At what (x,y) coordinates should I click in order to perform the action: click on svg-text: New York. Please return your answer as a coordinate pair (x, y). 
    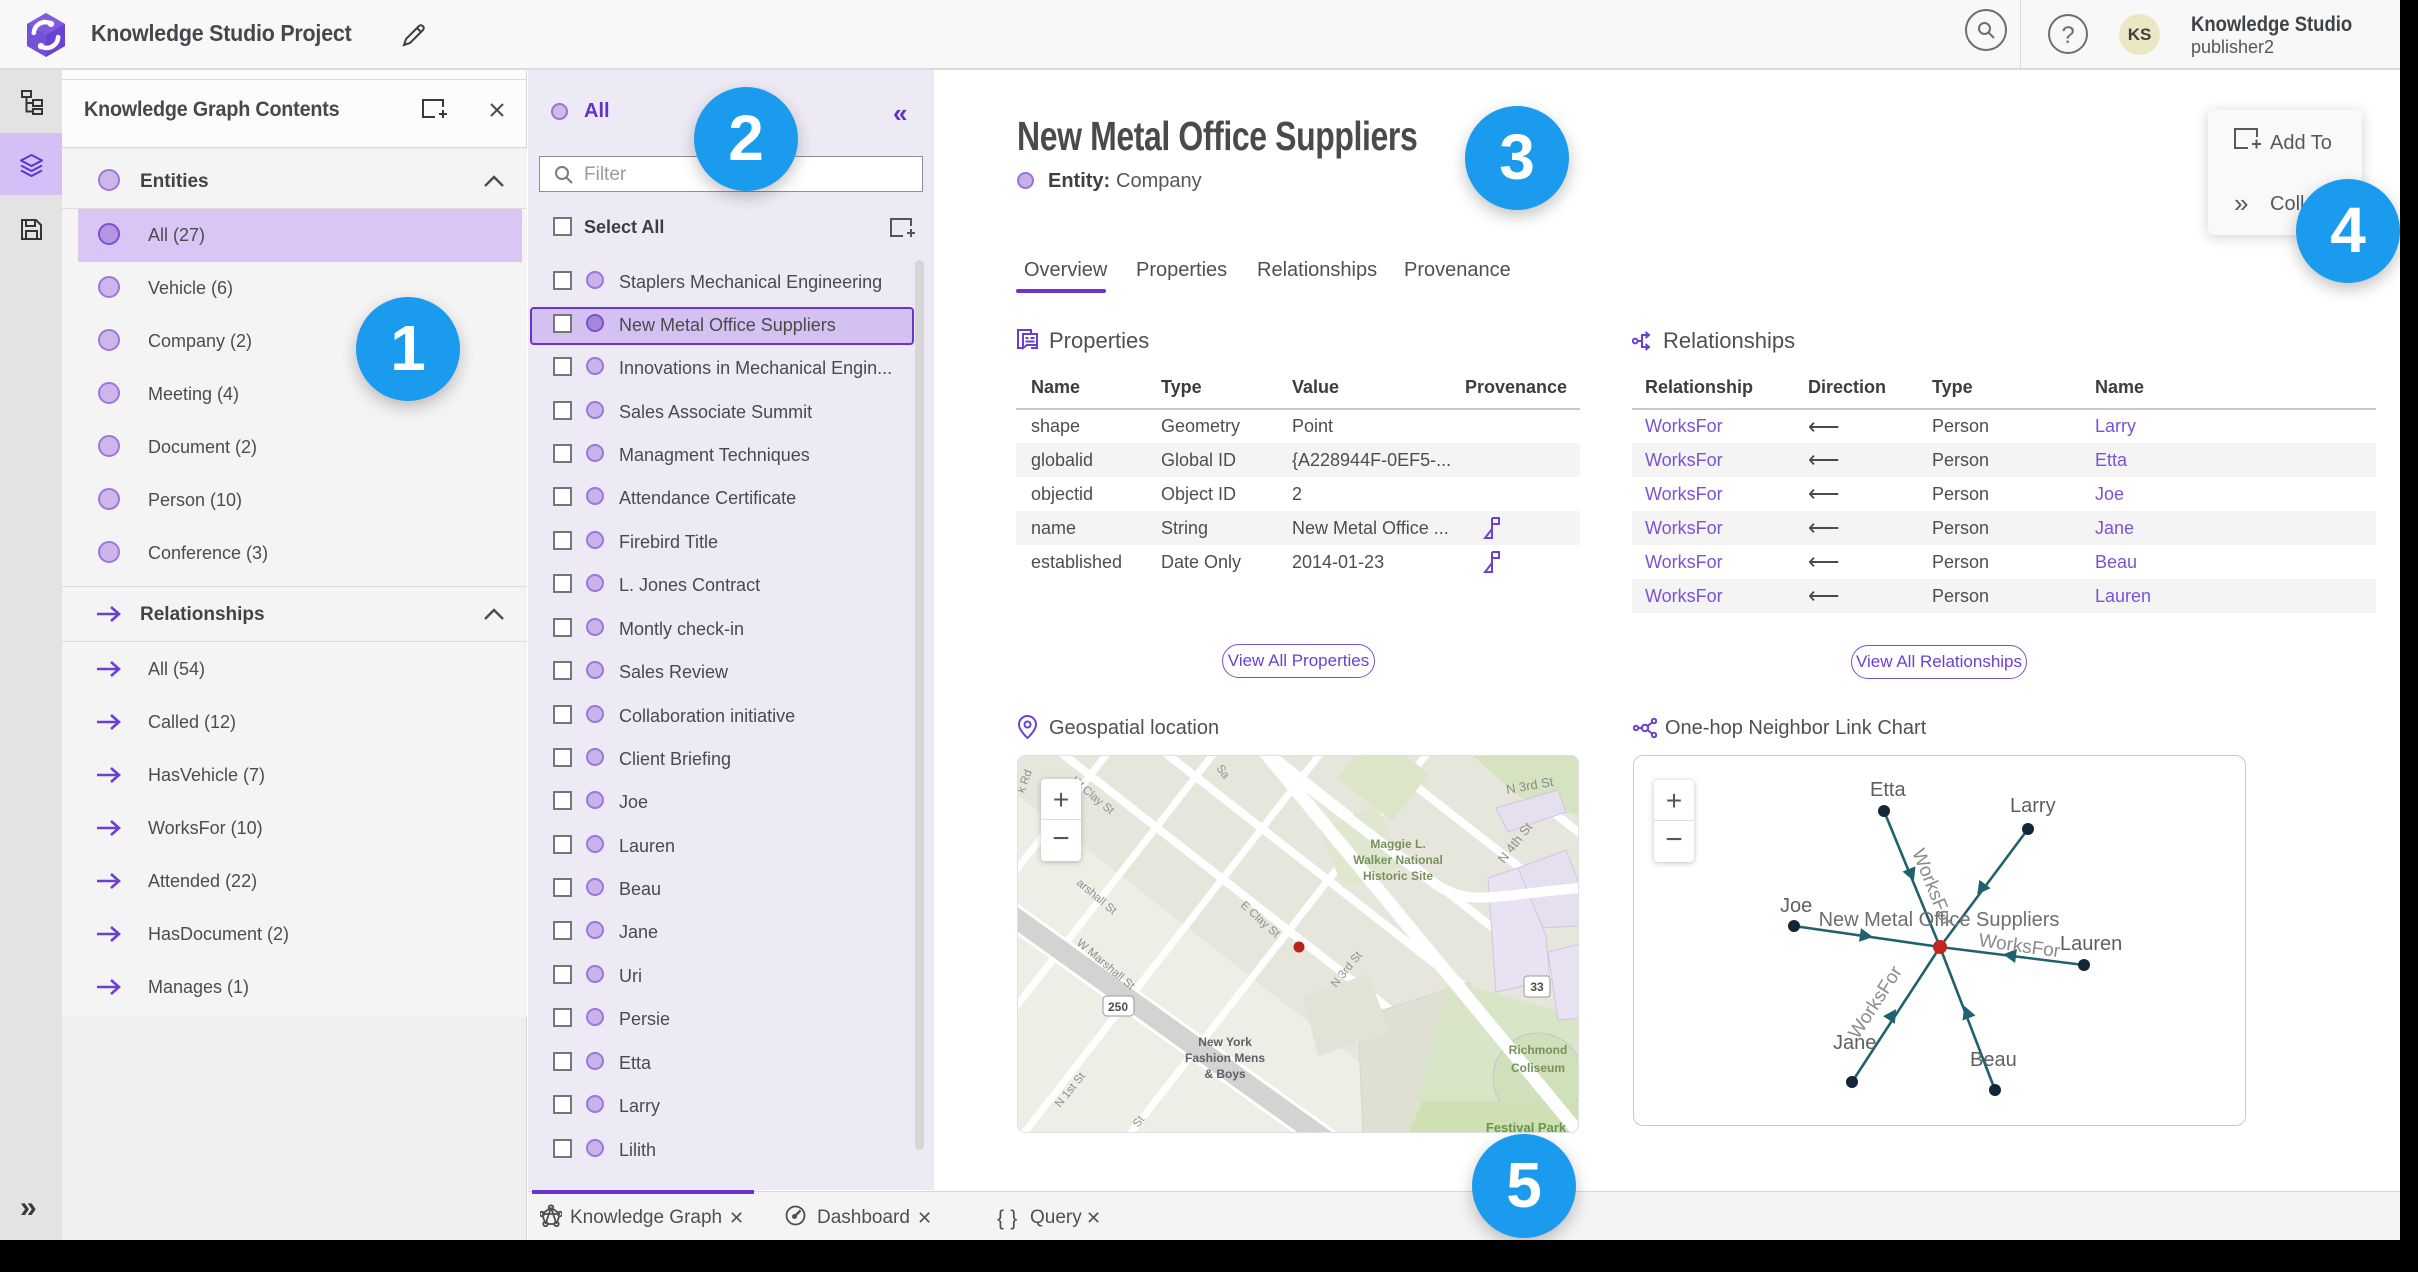
    Looking at the image, I should click on (1225, 1042).